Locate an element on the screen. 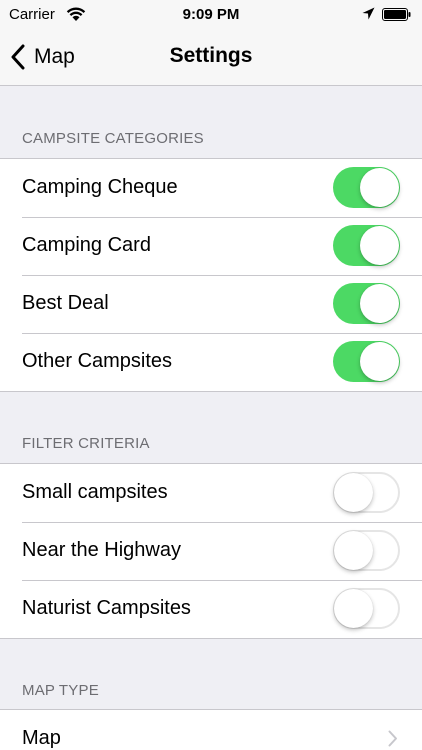 The image size is (422, 750). top-bar: Carrier 9:09 PM Map Settings is located at coordinates (211, 43).